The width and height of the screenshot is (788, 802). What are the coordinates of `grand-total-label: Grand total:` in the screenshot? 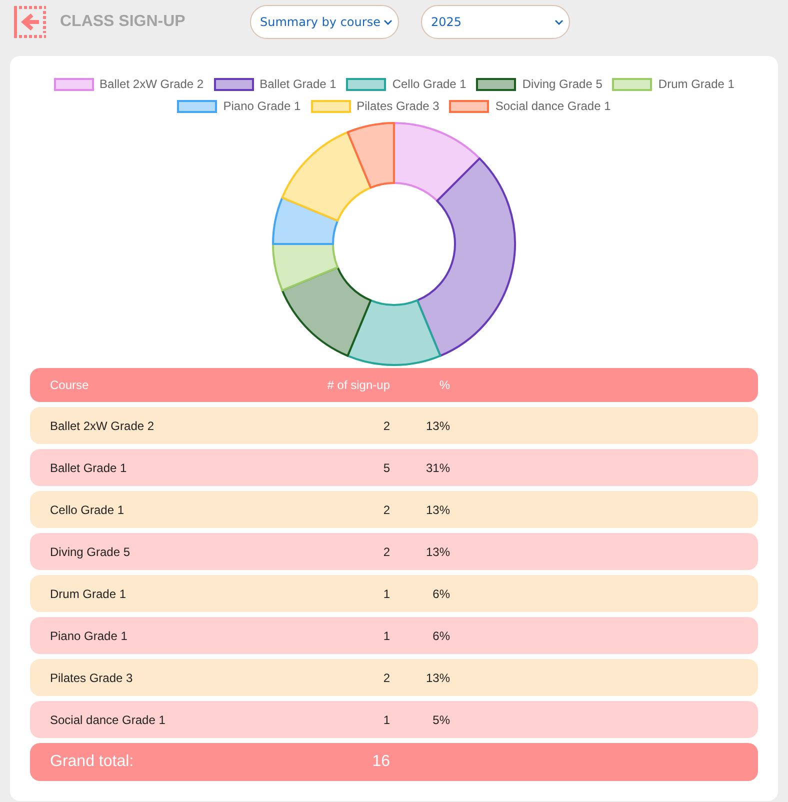 It's located at (92, 762).